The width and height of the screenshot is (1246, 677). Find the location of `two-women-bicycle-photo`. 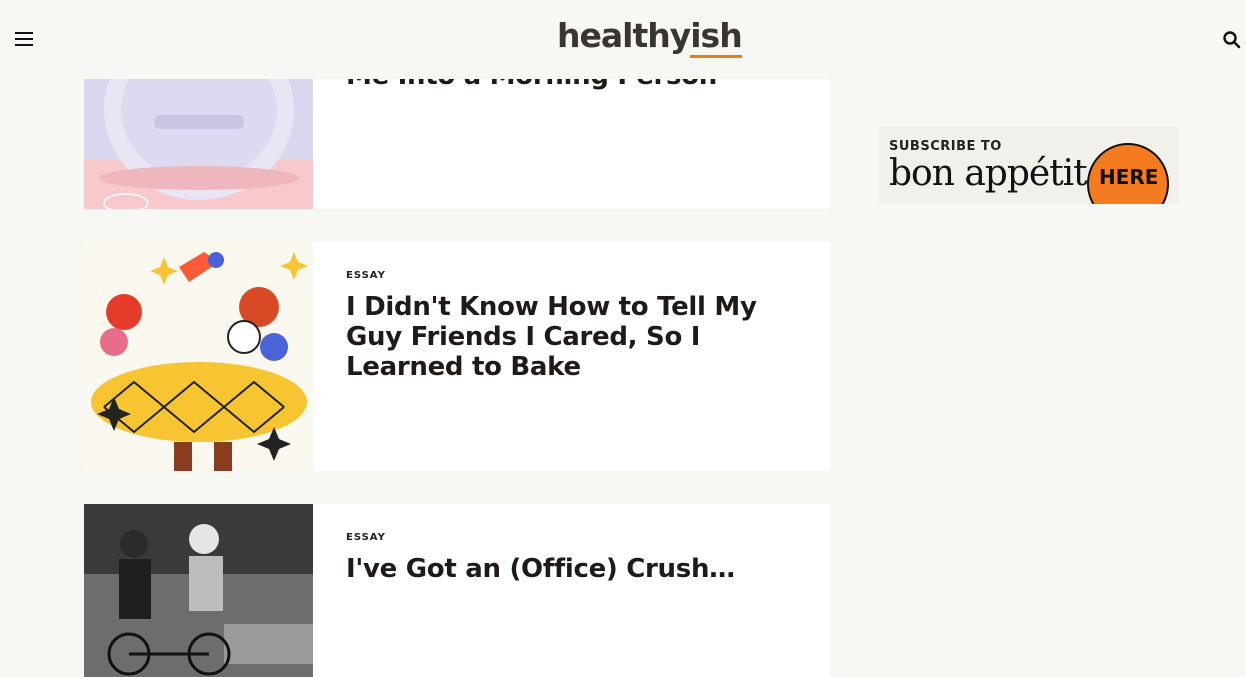

two-women-bicycle-photo is located at coordinates (198, 590).